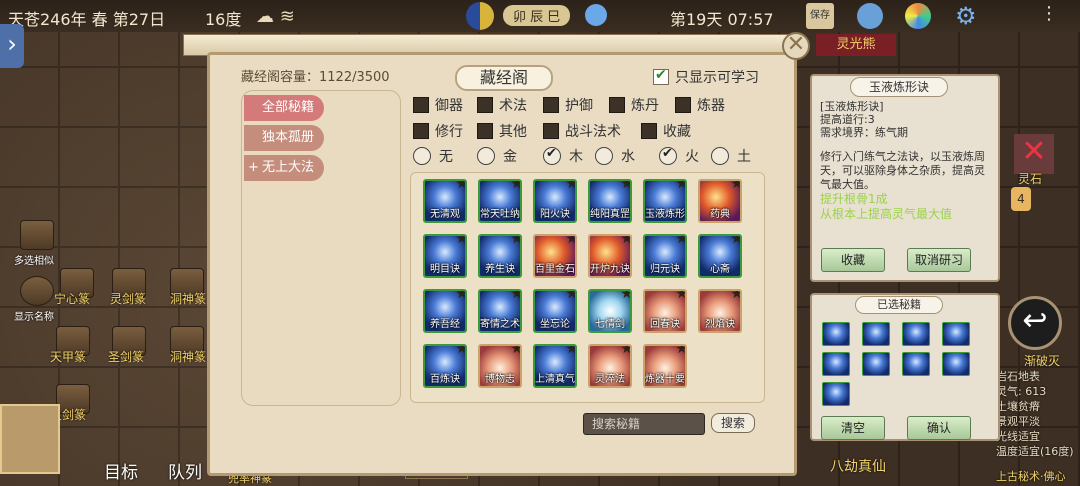 Image resolution: width=1080 pixels, height=486 pixels. Describe the element at coordinates (1035, 323) in the screenshot. I see `return-icon: ↩` at that location.